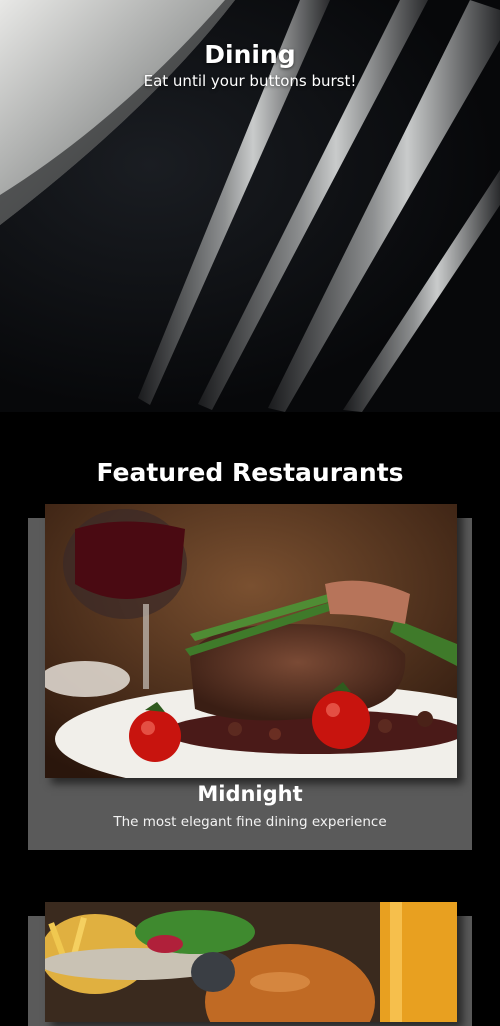 This screenshot has height=1026, width=500. What do you see at coordinates (250, 472) in the screenshot?
I see `featured-heading: Featured Restaurants` at bounding box center [250, 472].